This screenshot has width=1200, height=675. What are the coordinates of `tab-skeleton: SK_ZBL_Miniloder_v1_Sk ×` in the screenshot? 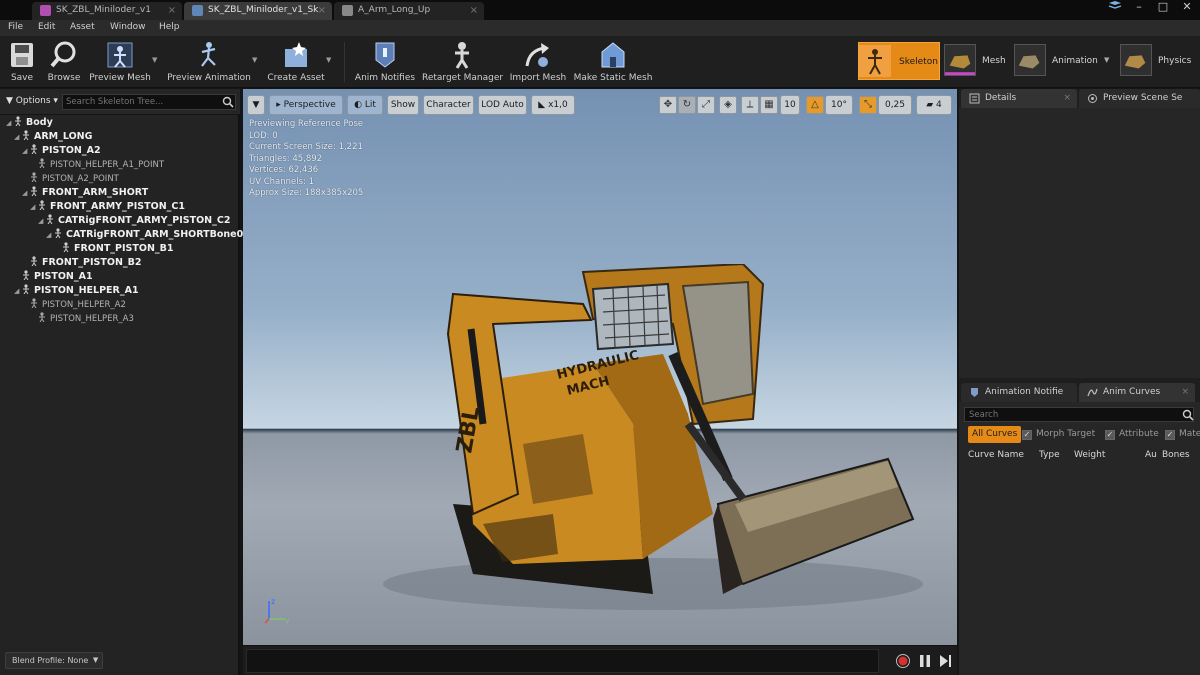 It's located at (258, 11).